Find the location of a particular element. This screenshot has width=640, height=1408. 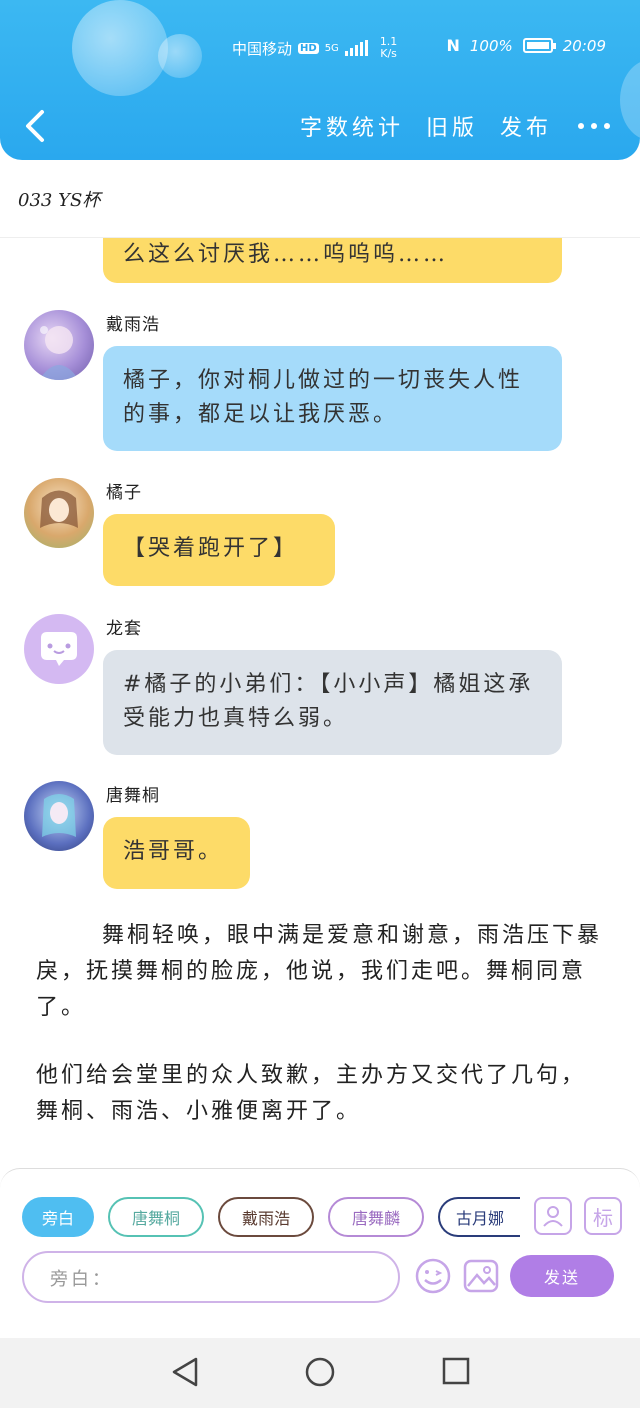

nav-bar: 字数统计 旧版 发布 is located at coordinates (320, 125).